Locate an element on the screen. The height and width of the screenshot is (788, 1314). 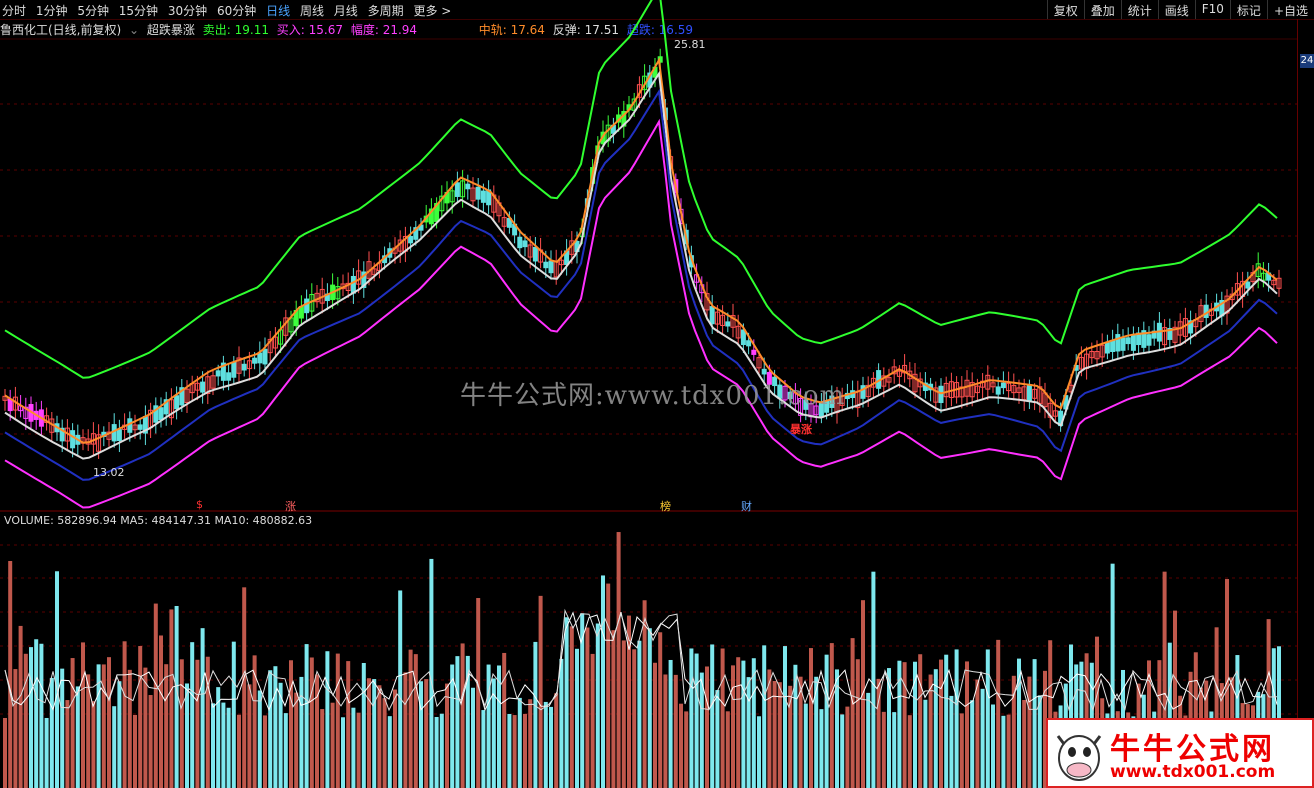
annotation-high: 25.81 is located at coordinates (690, 44).